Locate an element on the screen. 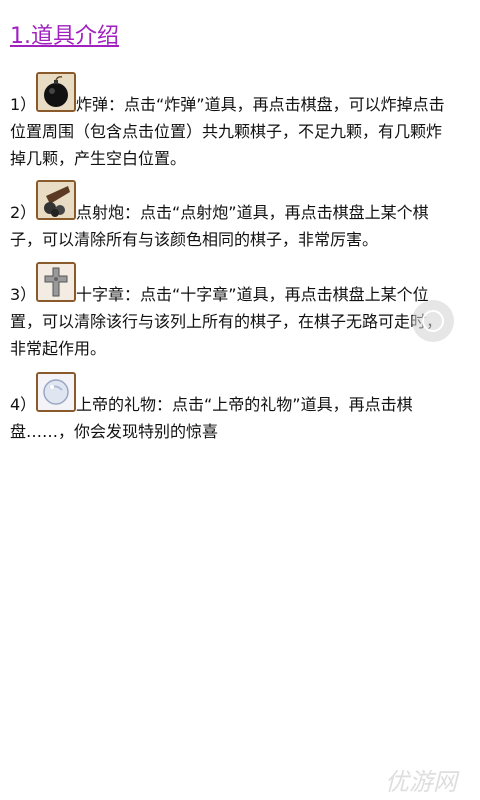  item-text-rest: 位置周围（包含点击位置）共九颗棋子，不足九颗，有几颗炸掉几颗，产生空白位置。 is located at coordinates (226, 145).